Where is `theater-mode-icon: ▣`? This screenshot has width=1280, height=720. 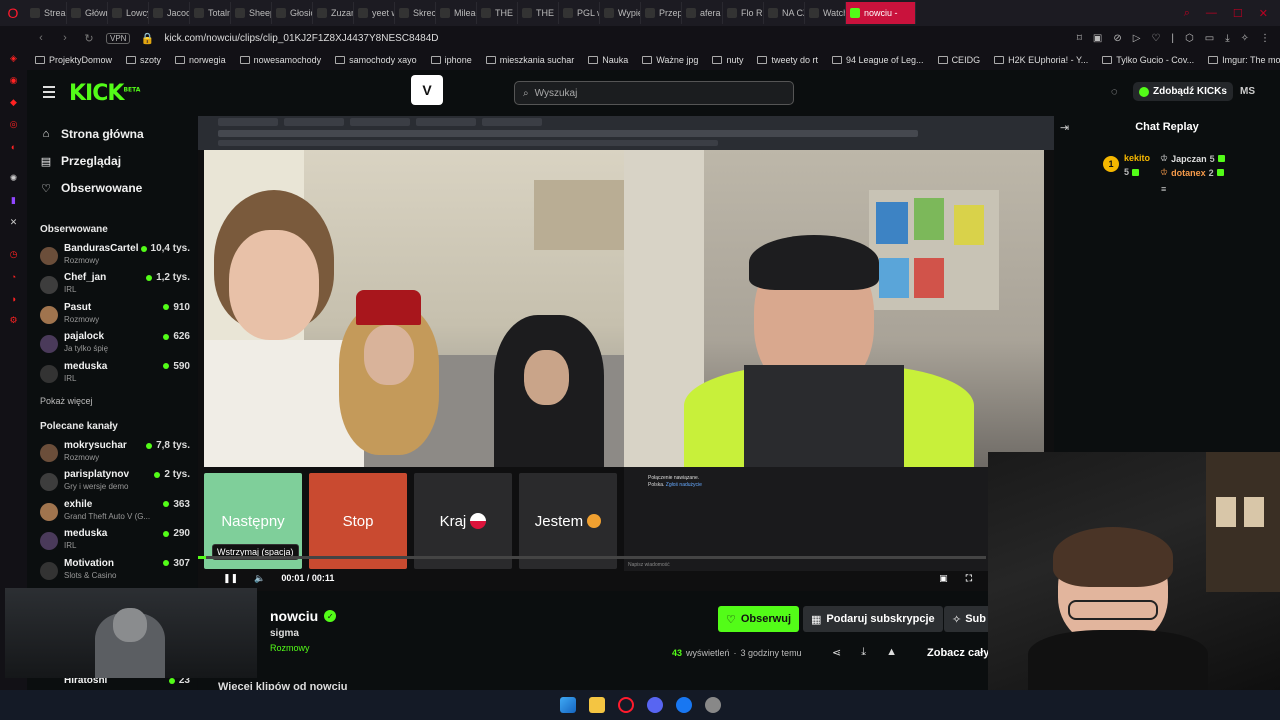 theater-mode-icon: ▣ is located at coordinates (943, 578).